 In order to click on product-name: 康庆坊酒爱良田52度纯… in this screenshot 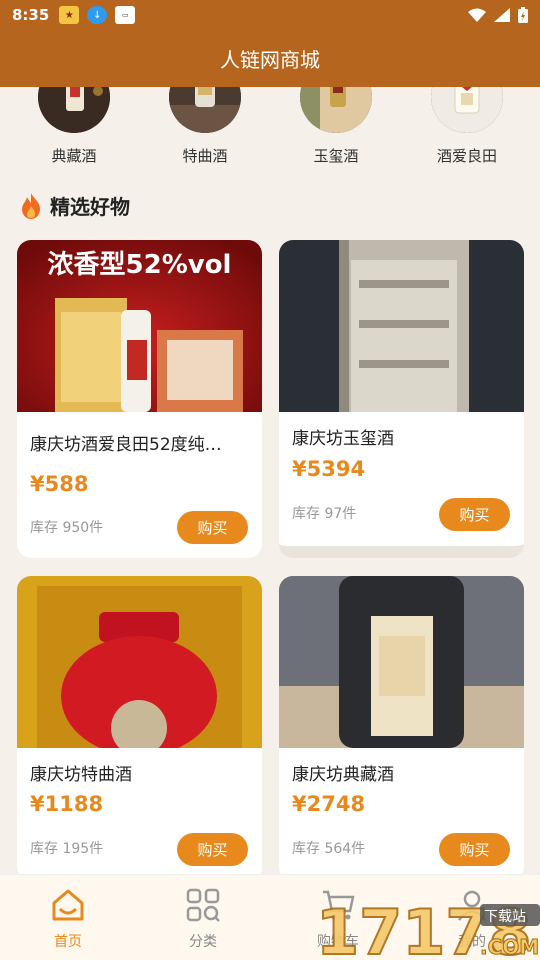, I will do `click(126, 445)`.